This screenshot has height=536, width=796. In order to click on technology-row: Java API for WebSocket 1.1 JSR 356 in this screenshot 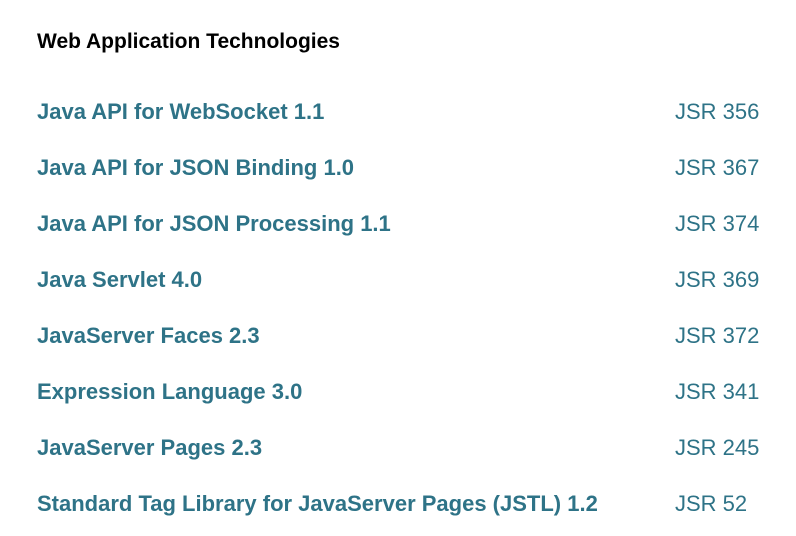, I will do `click(407, 112)`.